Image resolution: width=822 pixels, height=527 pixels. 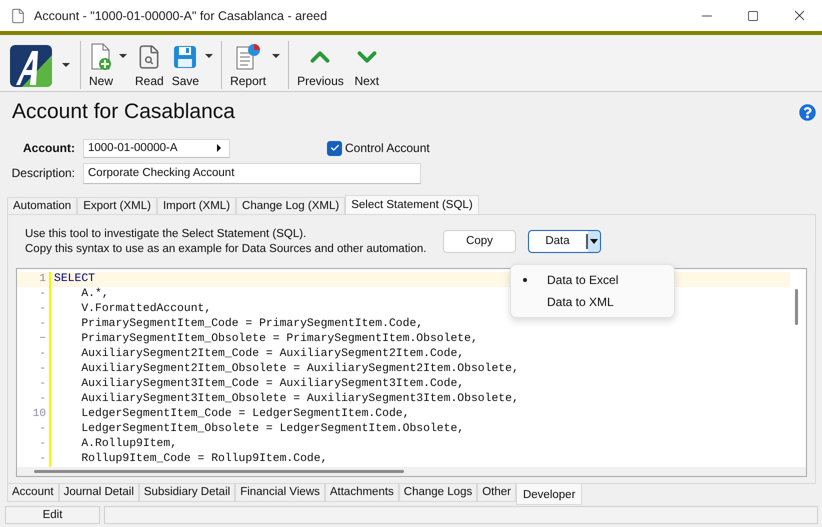 What do you see at coordinates (412, 204) in the screenshot?
I see `tab: Select Statement (SQL)` at bounding box center [412, 204].